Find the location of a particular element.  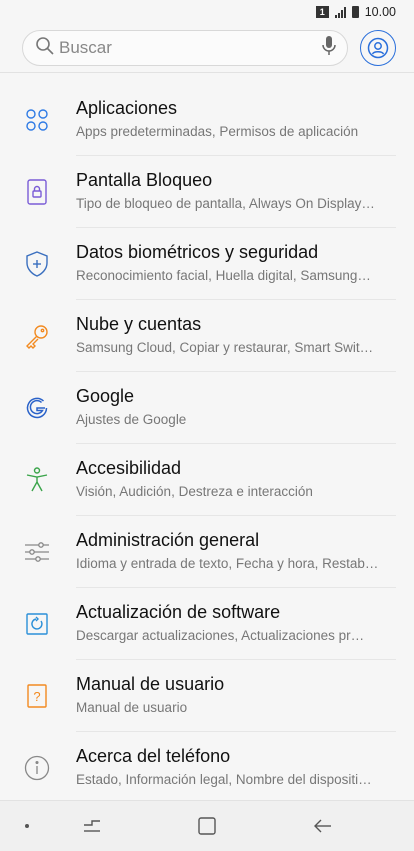

settings-item-title: Accesibilidad is located at coordinates (129, 468).